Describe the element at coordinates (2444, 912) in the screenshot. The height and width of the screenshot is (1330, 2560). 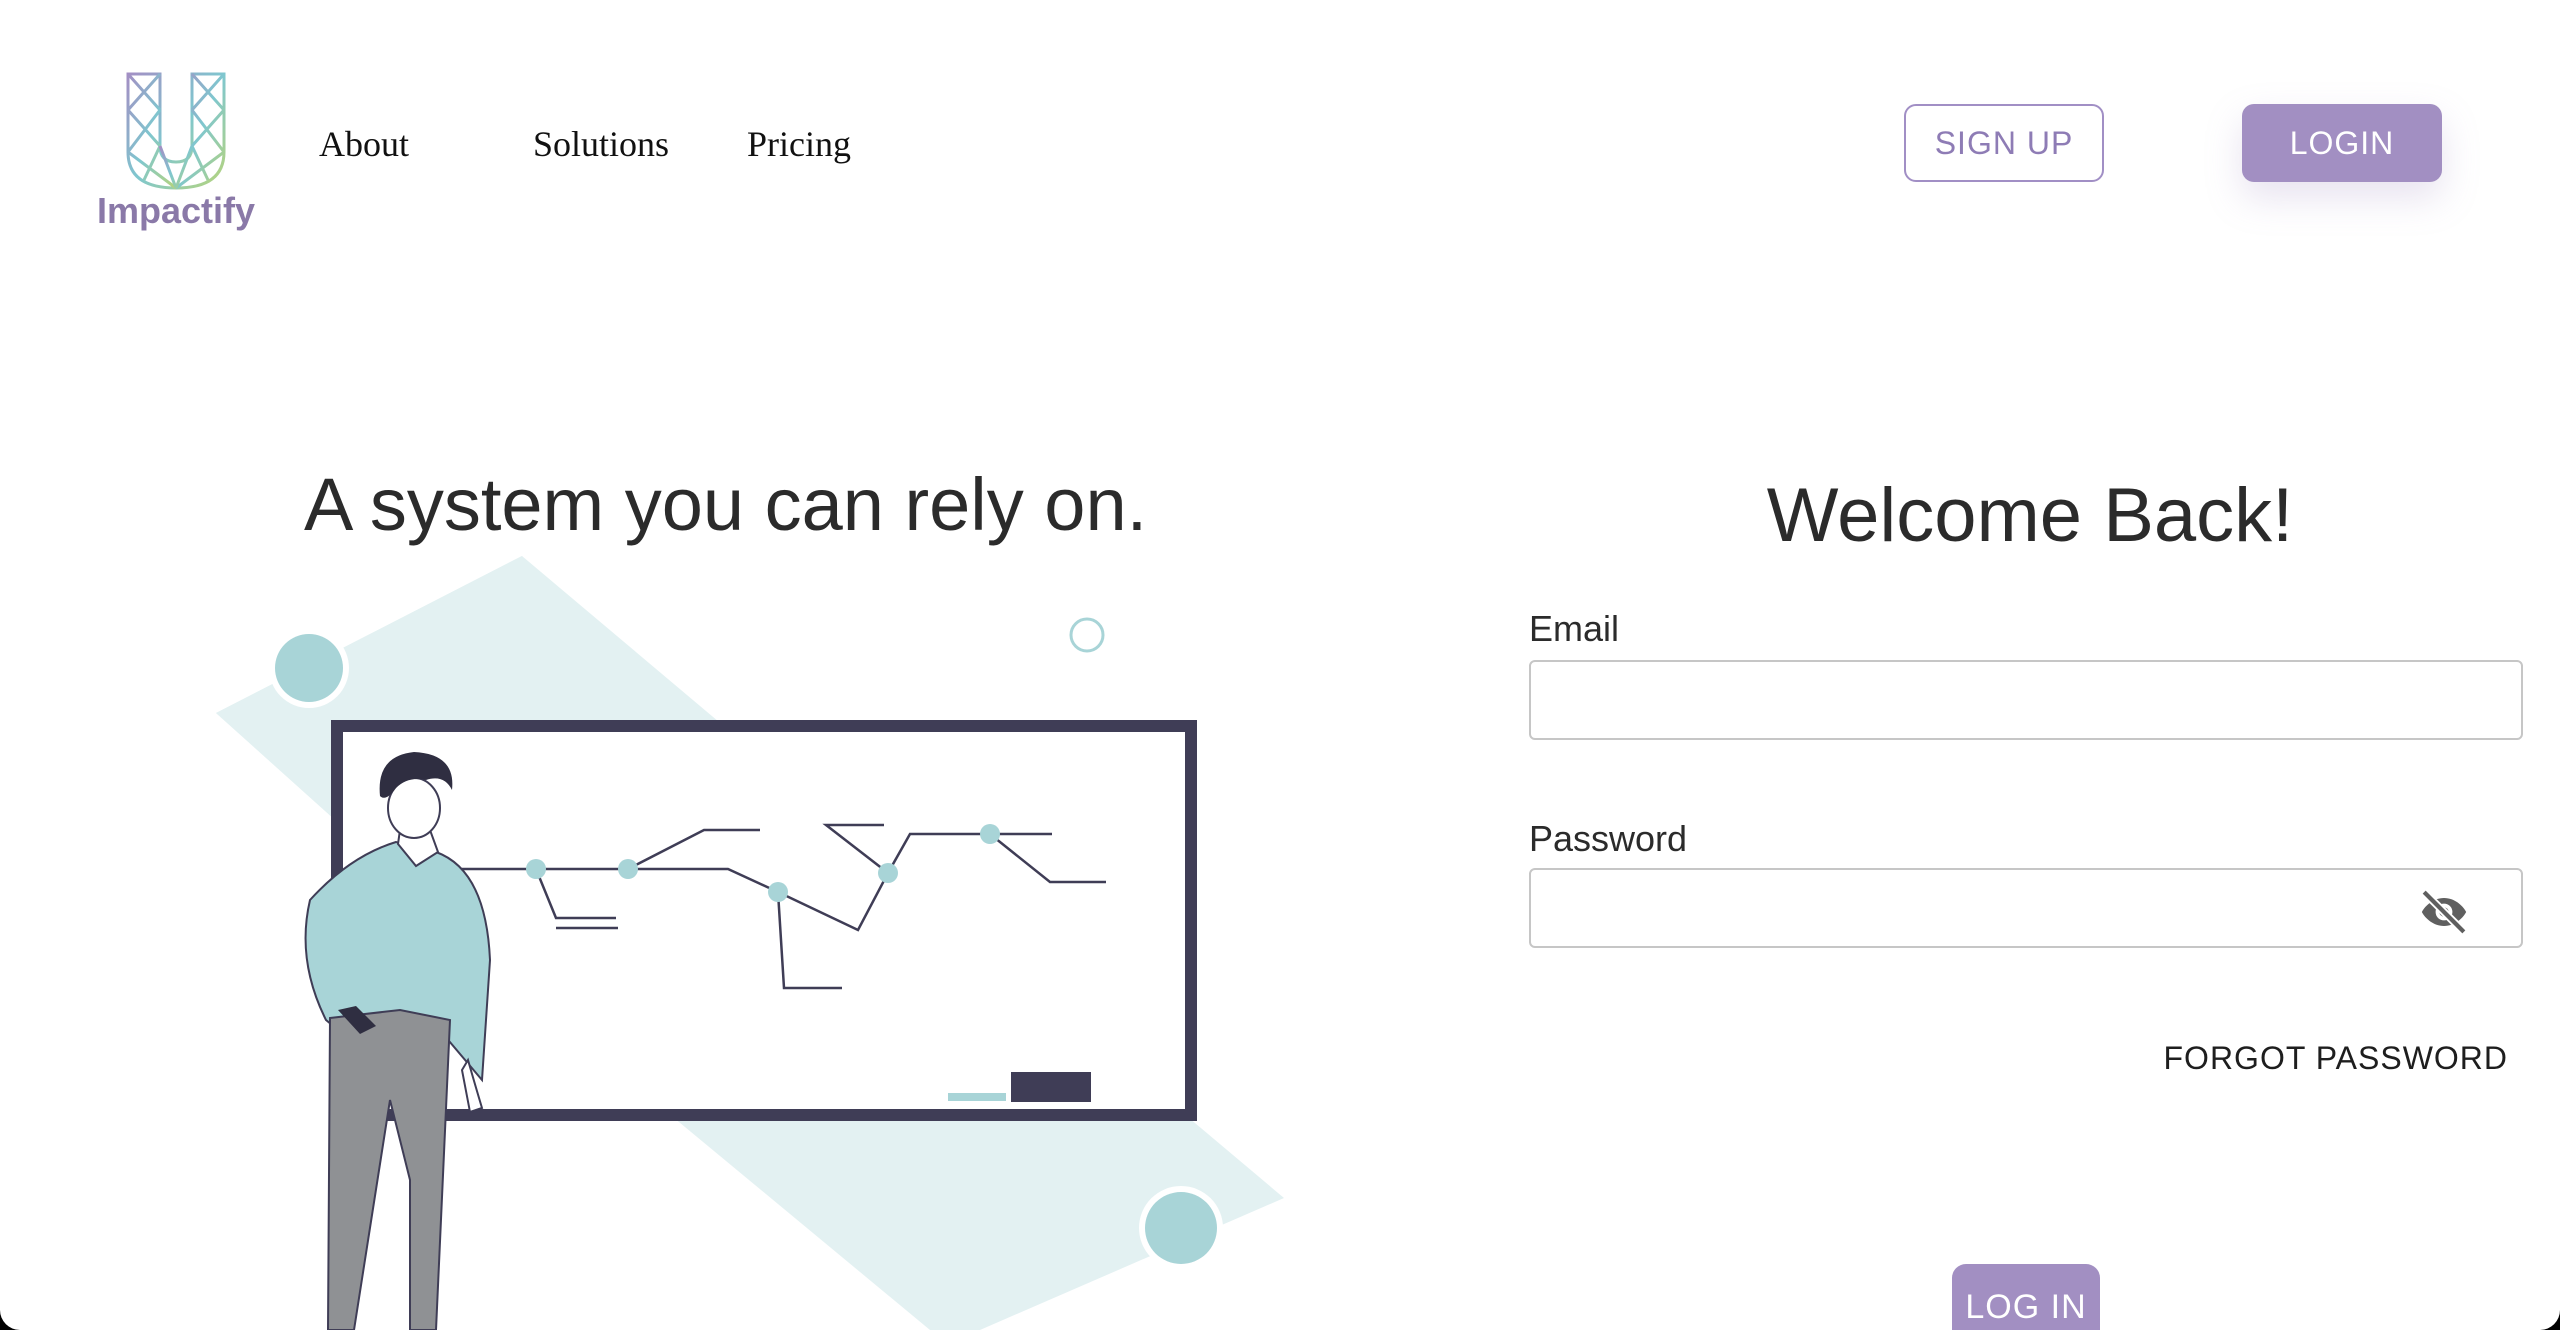
I see `eye-slash-icon` at that location.